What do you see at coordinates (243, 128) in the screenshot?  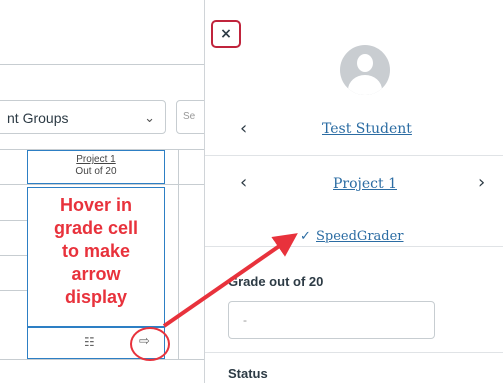 I see `previous-student-icon: ‹` at bounding box center [243, 128].